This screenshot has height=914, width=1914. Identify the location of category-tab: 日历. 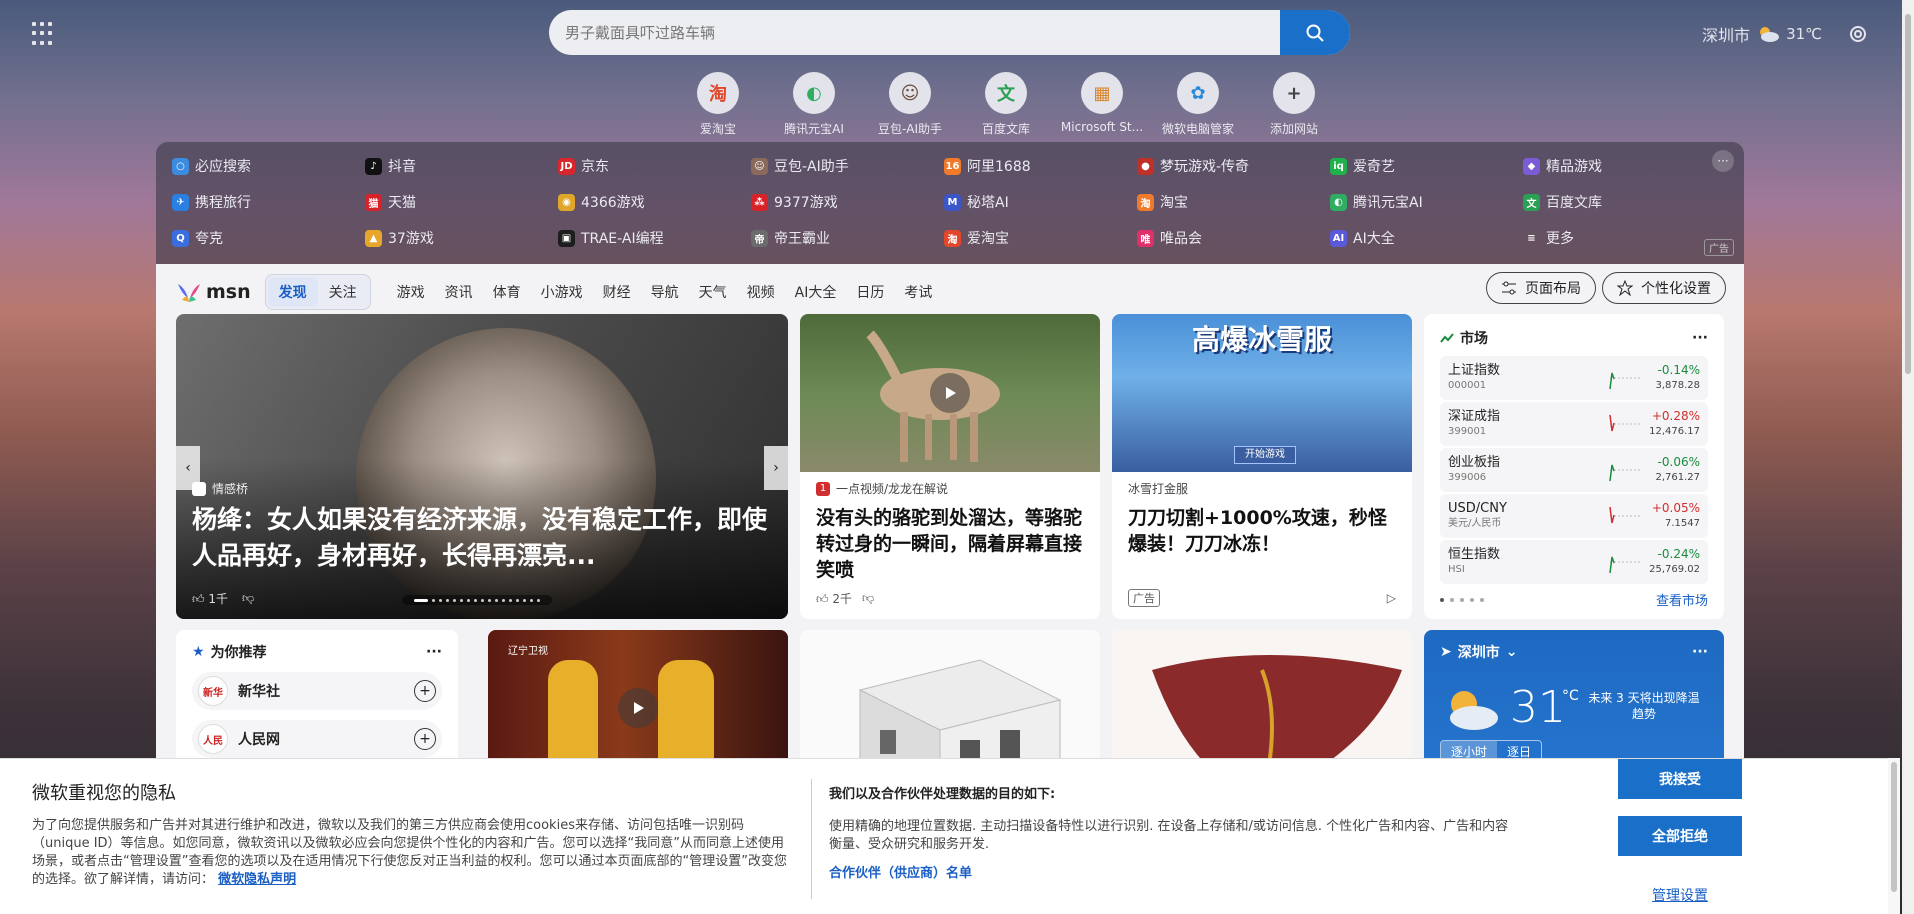
(870, 292).